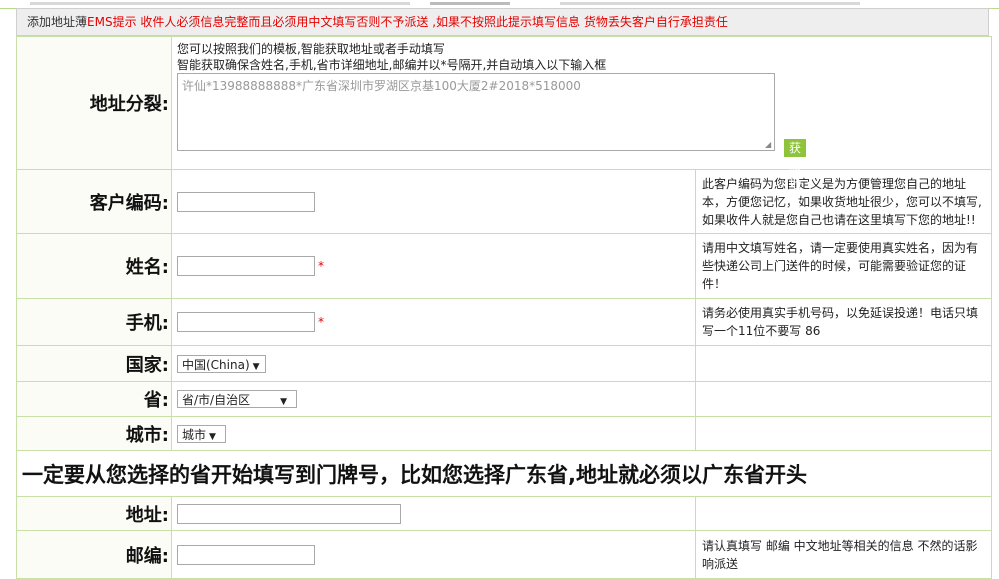 Image resolution: width=999 pixels, height=579 pixels. What do you see at coordinates (843, 363) in the screenshot?
I see `country-tip-empty` at bounding box center [843, 363].